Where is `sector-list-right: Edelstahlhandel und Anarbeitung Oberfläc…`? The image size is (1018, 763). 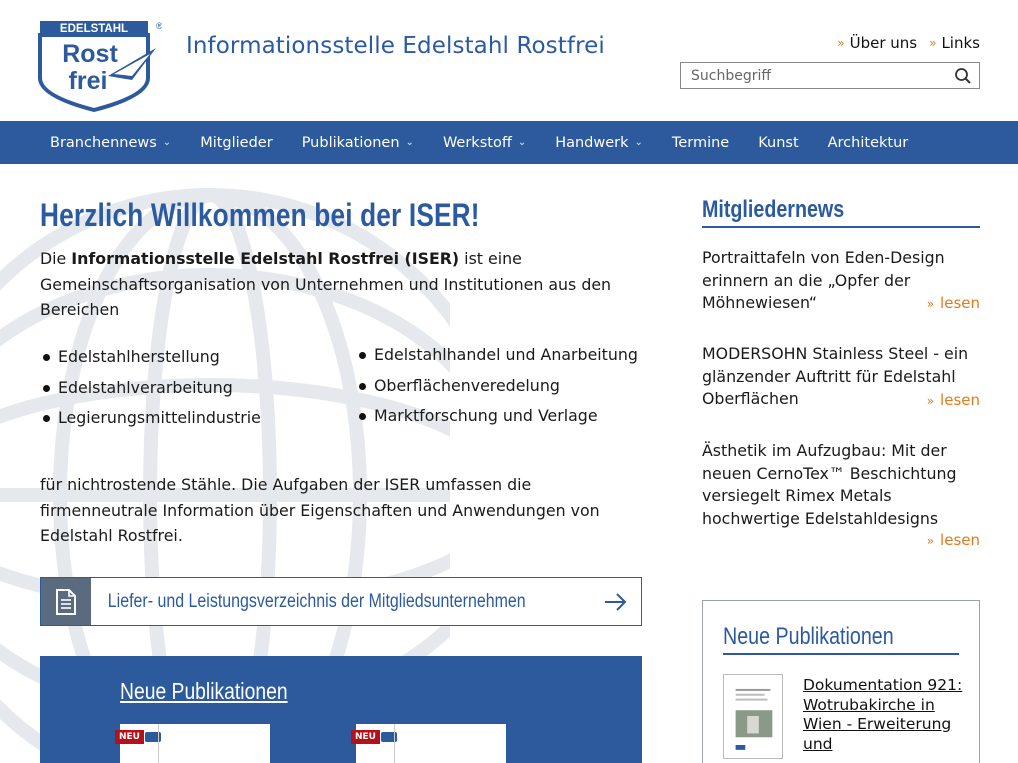
sector-list-right: Edelstahlhandel und Anarbeitung Oberfläc… is located at coordinates (501, 388).